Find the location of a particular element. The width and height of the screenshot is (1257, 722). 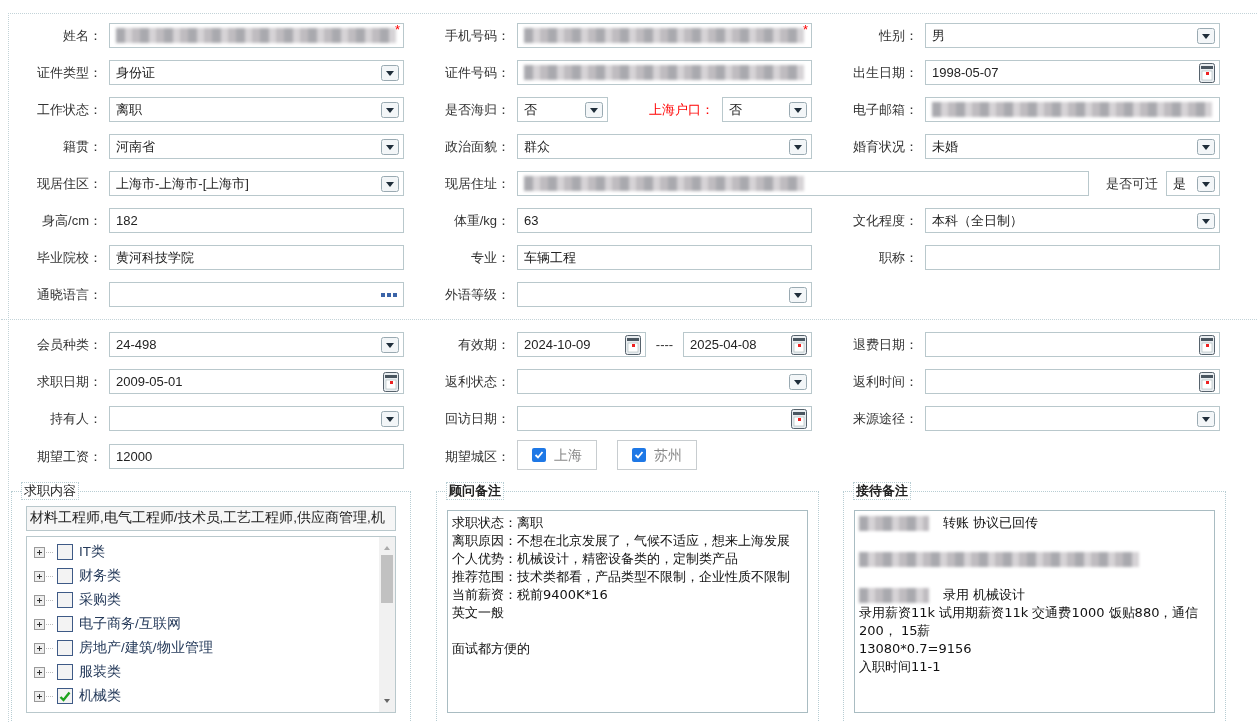

note-line: 个人优势：机械设计，精密设备类的，定制类产品 is located at coordinates (595, 559).